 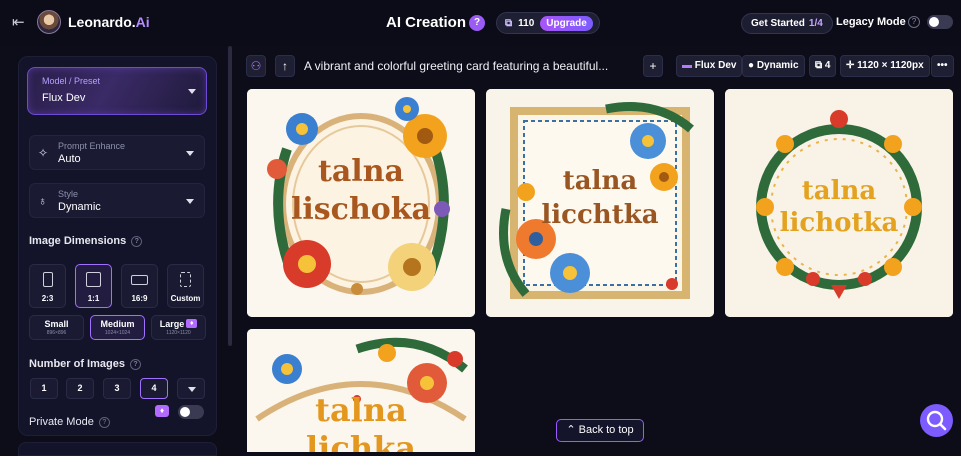 I want to click on greeting-card-image: talna lichka, so click(x=361, y=390).